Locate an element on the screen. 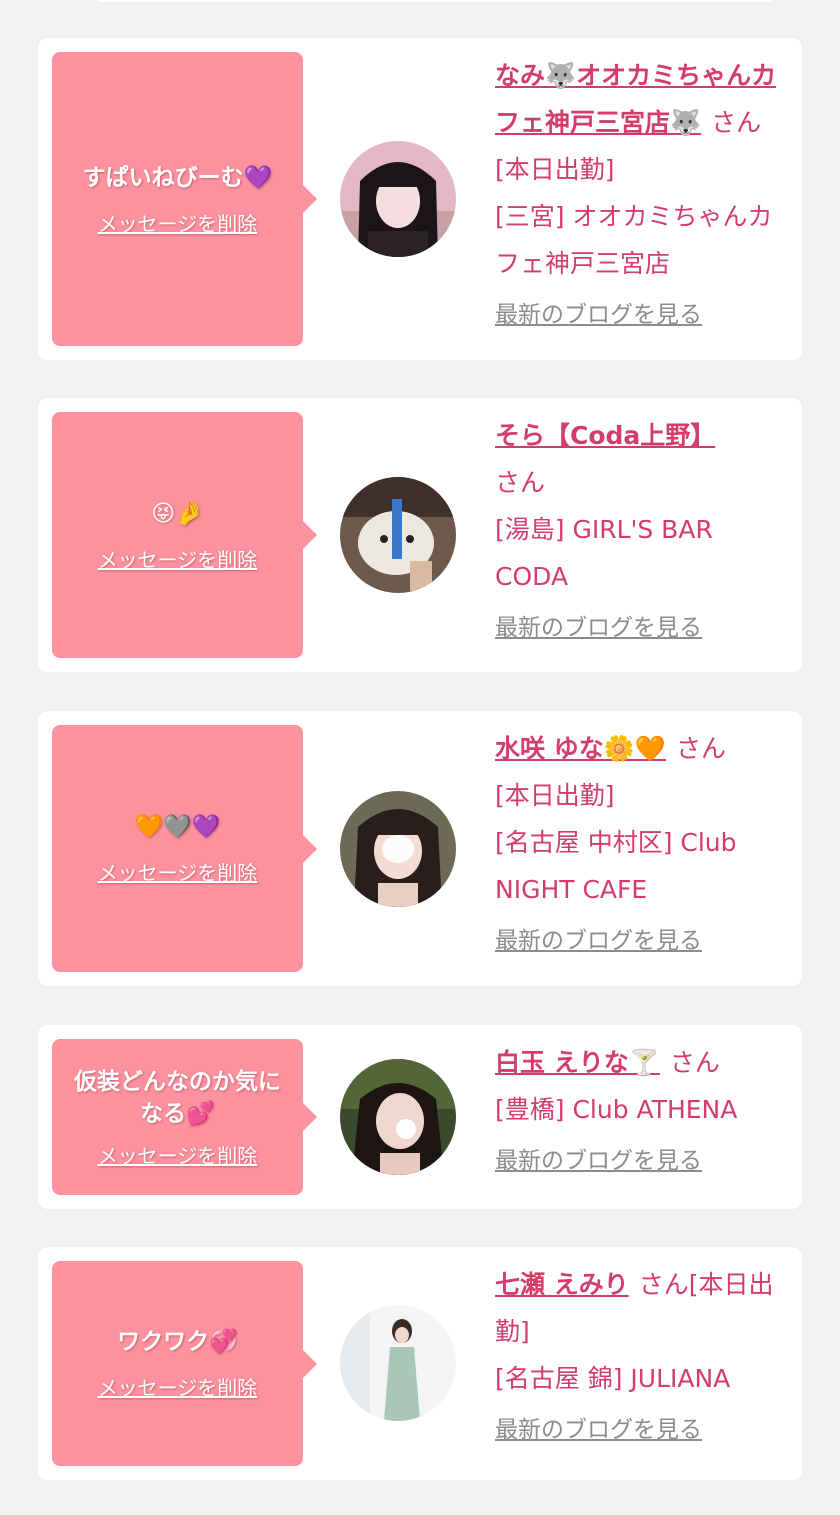  shop-label: [三宮] オオカミちゃんカフェ神戸三宮店 is located at coordinates (634, 240).